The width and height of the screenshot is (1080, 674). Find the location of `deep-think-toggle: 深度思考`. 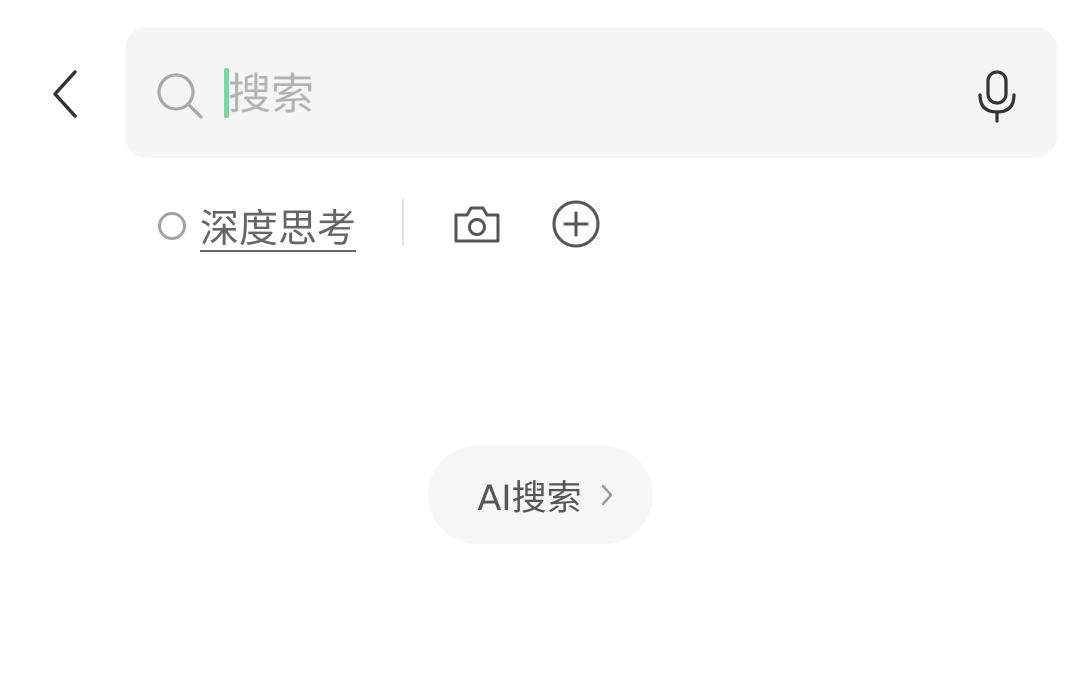

deep-think-toggle: 深度思考 is located at coordinates (256, 226).